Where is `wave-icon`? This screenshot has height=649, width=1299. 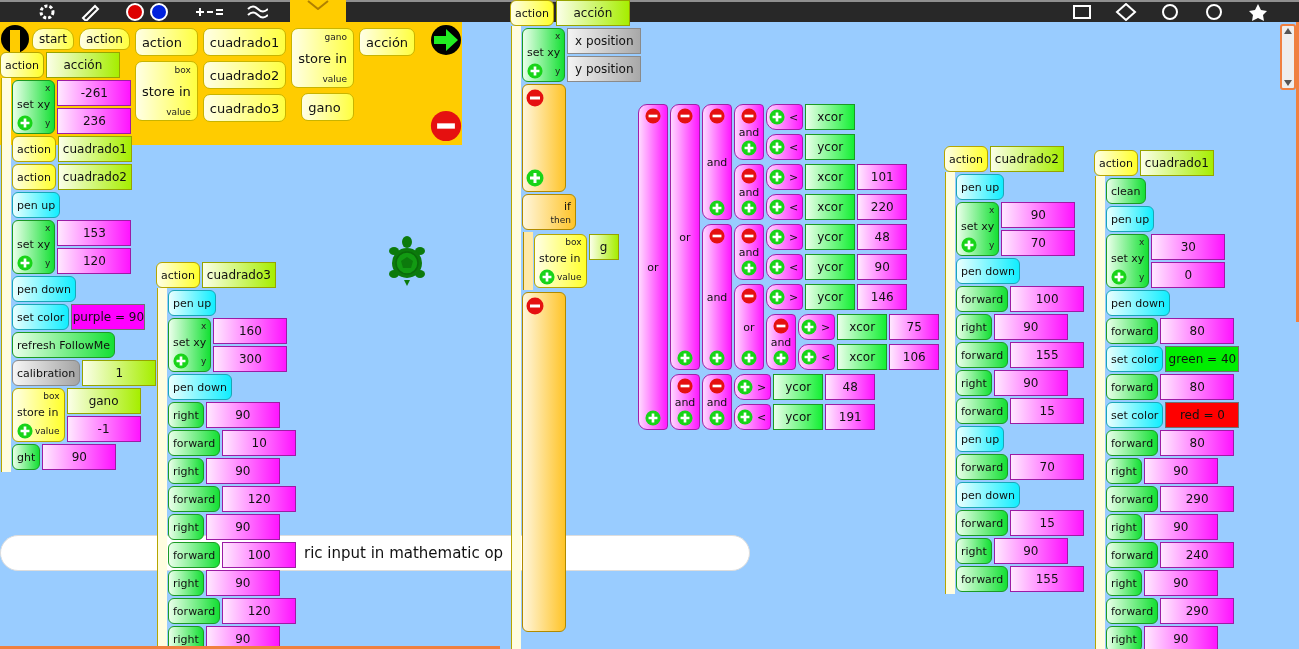
wave-icon is located at coordinates (257, 12).